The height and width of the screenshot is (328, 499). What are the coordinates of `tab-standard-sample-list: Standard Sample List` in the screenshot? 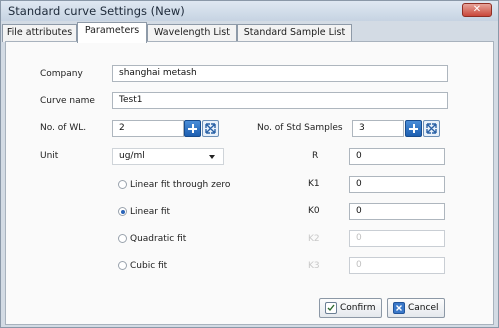 It's located at (294, 33).